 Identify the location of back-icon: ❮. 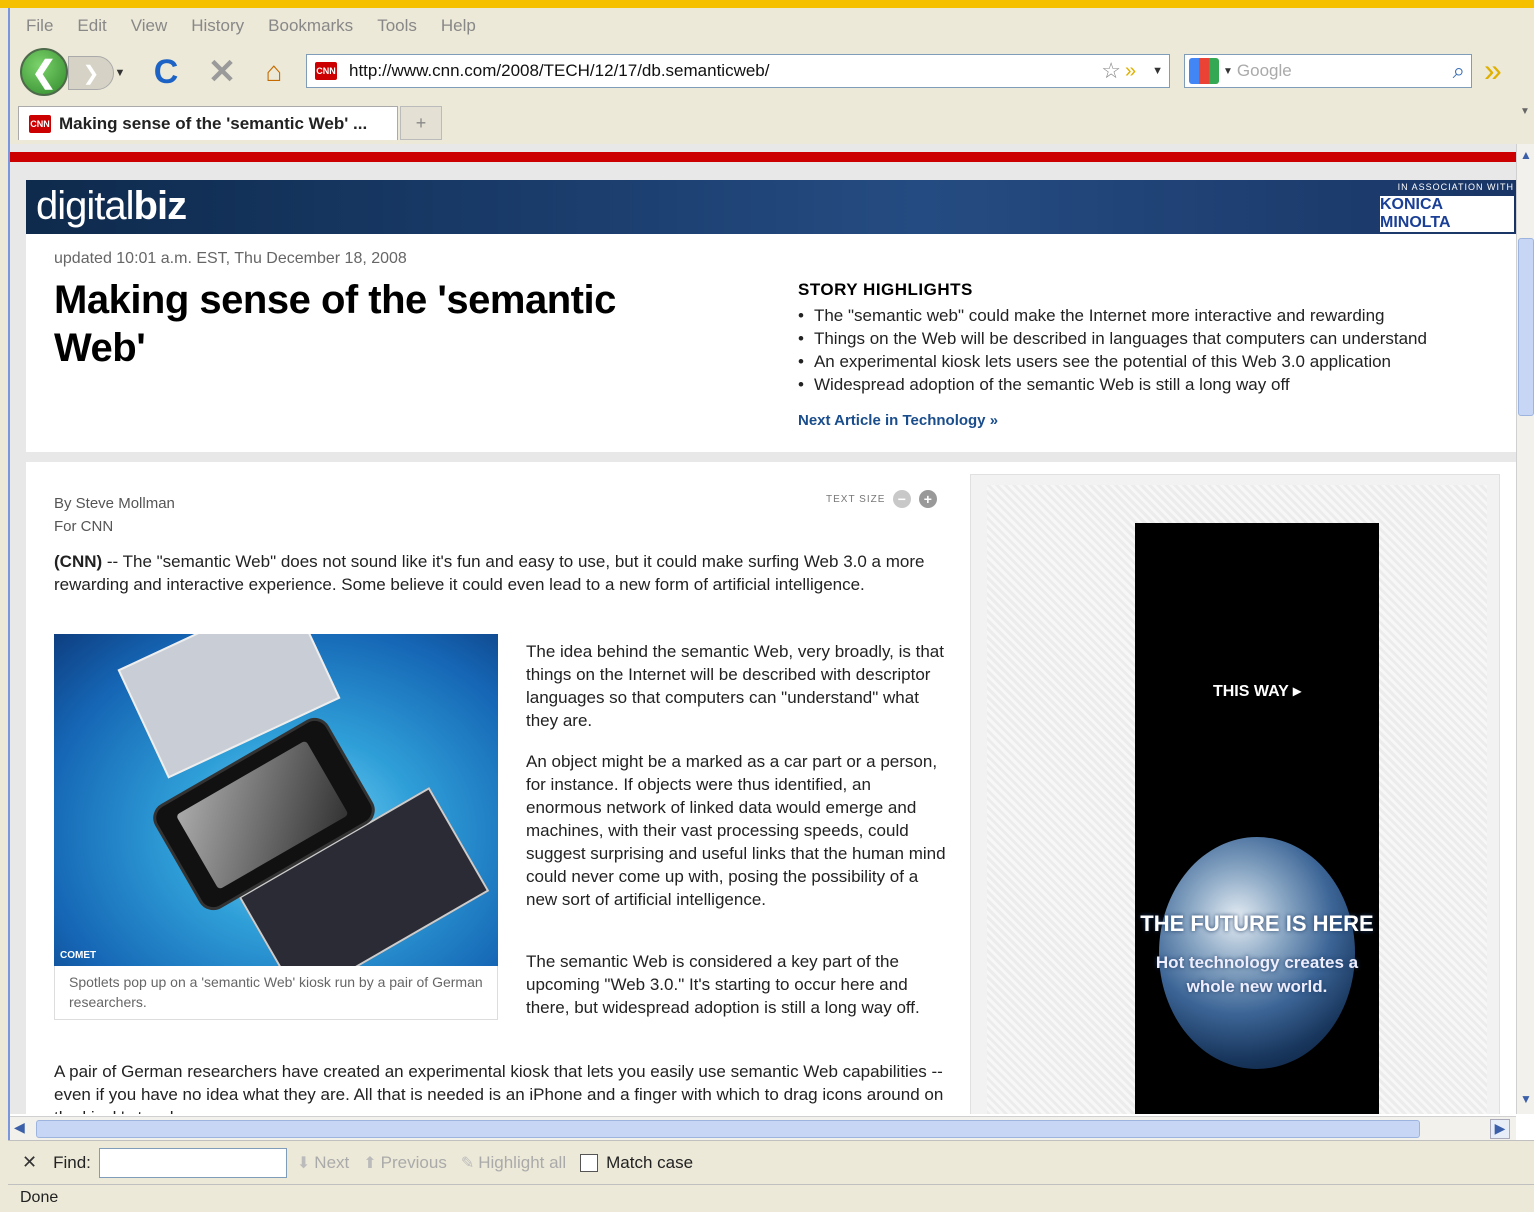
(44, 72).